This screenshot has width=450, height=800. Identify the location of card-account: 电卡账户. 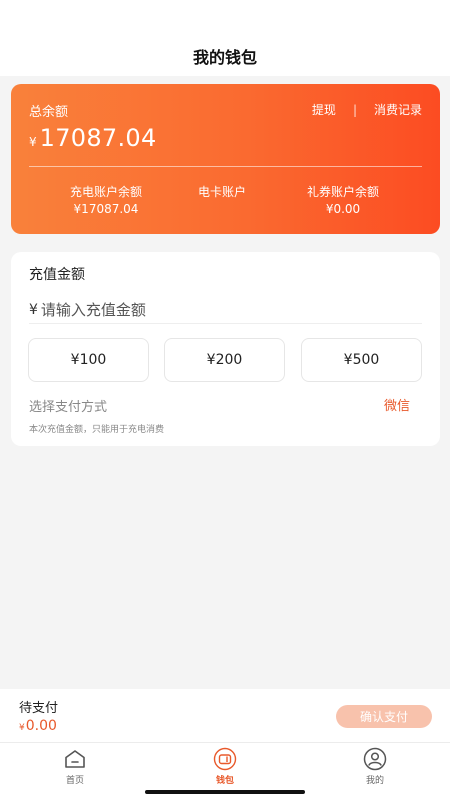
(222, 192).